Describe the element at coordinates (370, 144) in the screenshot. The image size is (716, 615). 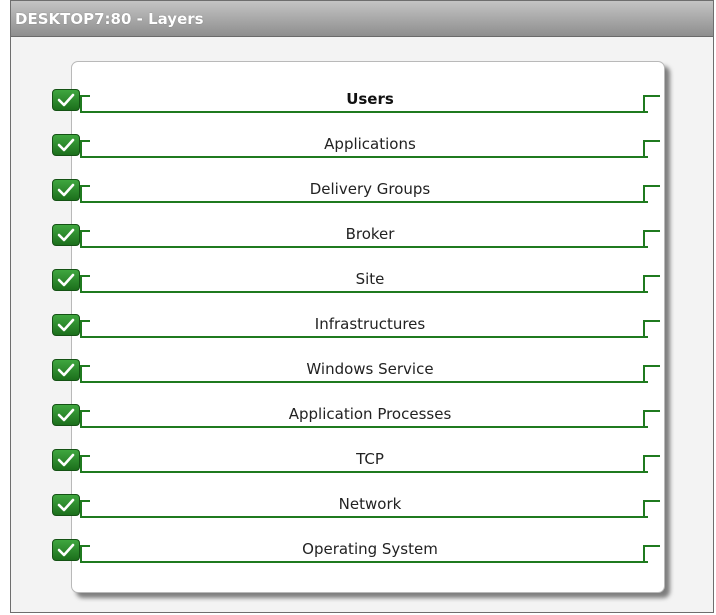
I see `layer-label: Applications` at that location.